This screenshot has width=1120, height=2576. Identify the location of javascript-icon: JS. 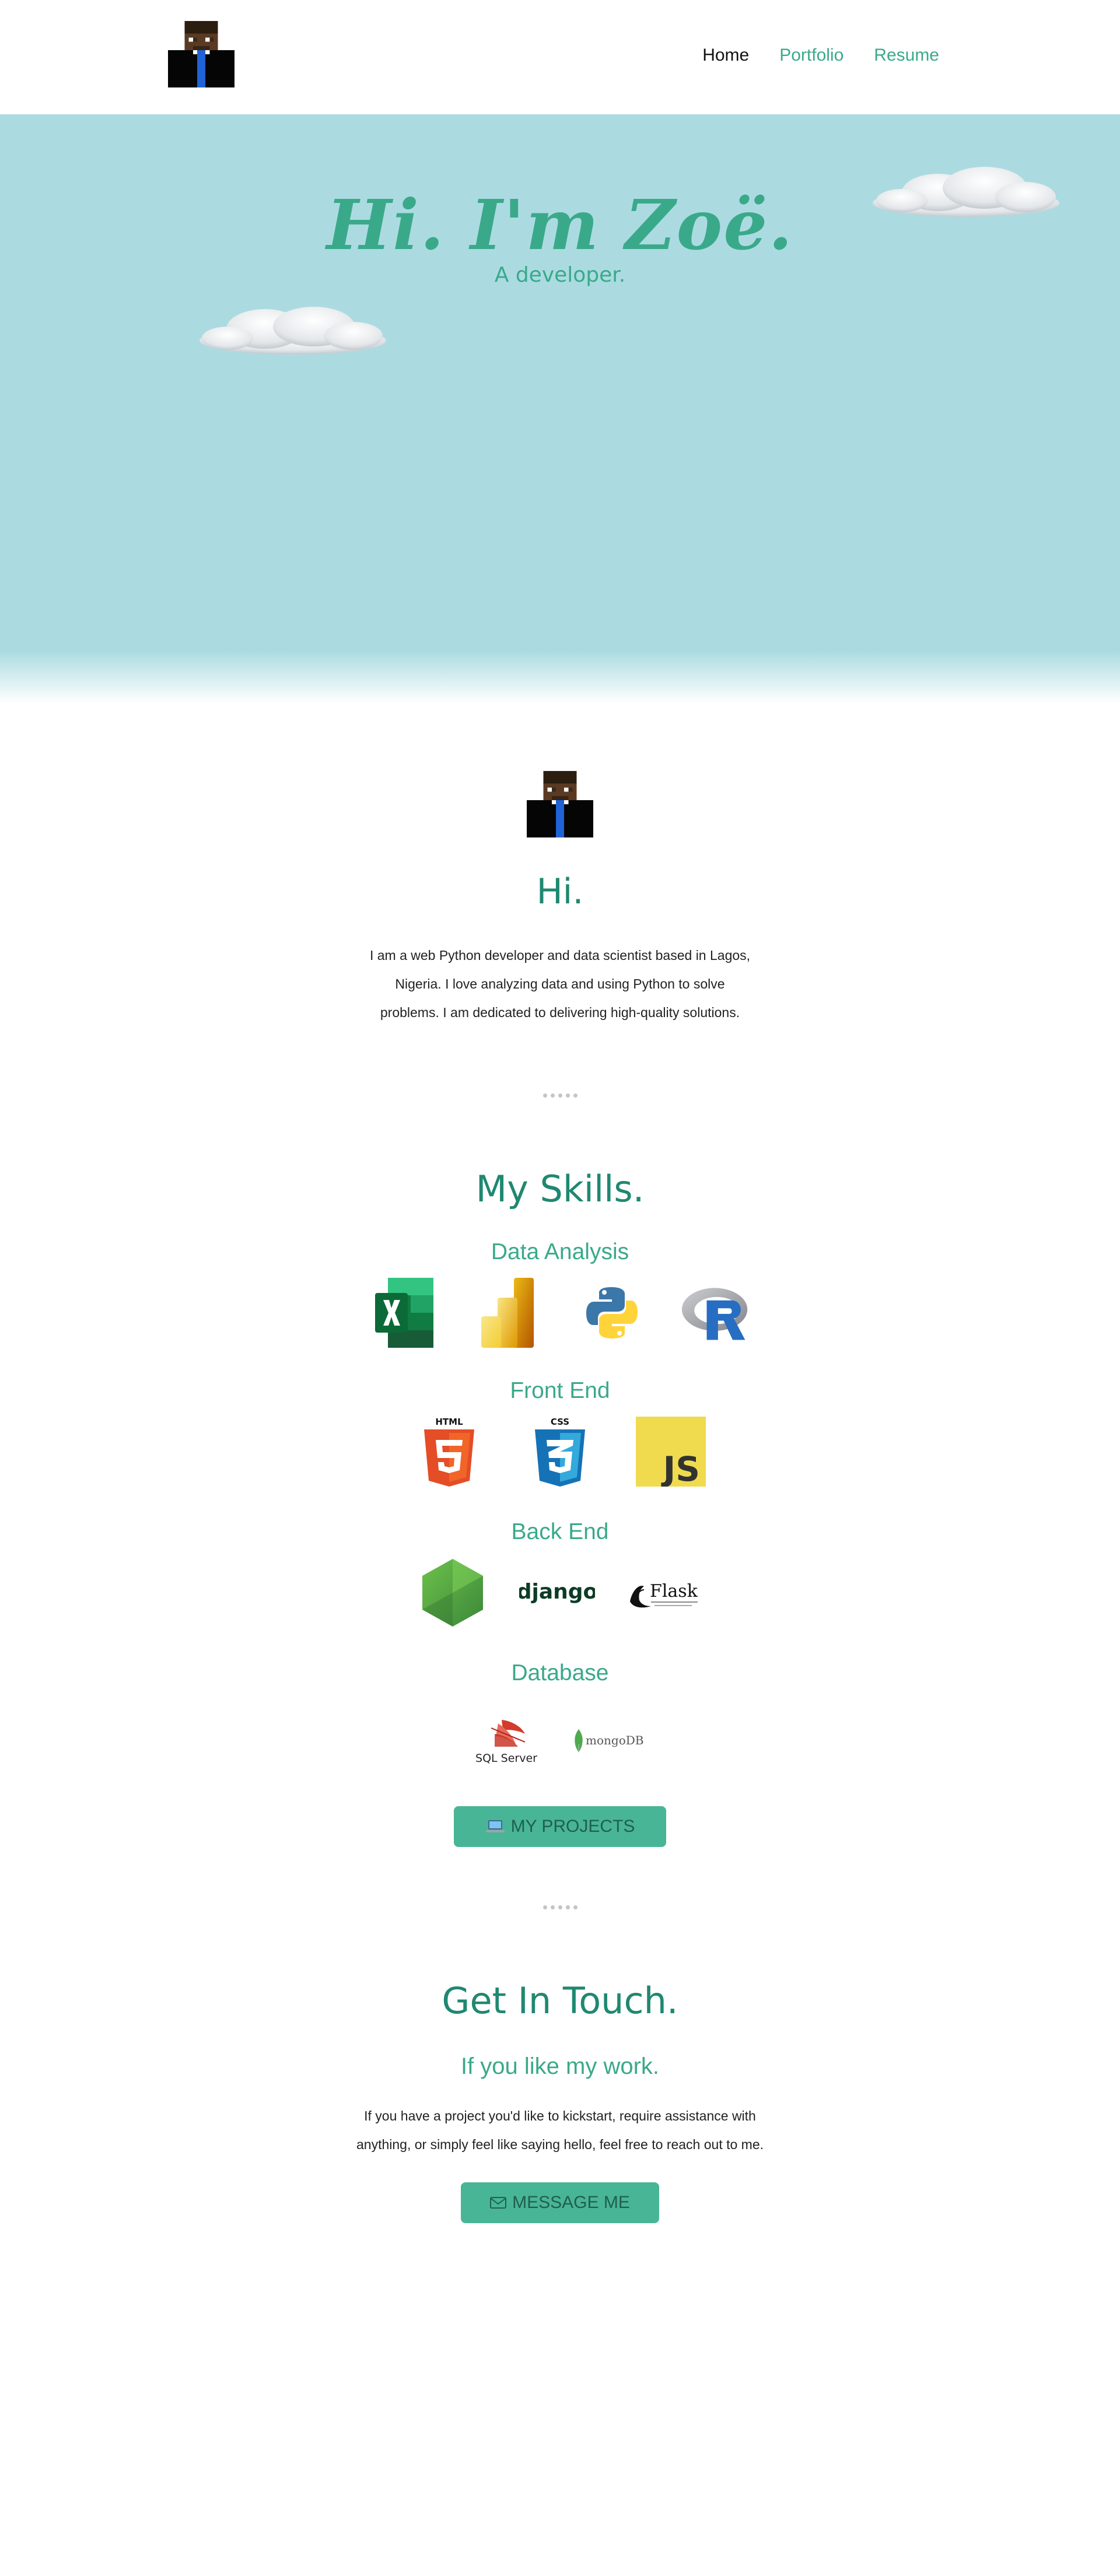
(671, 1452).